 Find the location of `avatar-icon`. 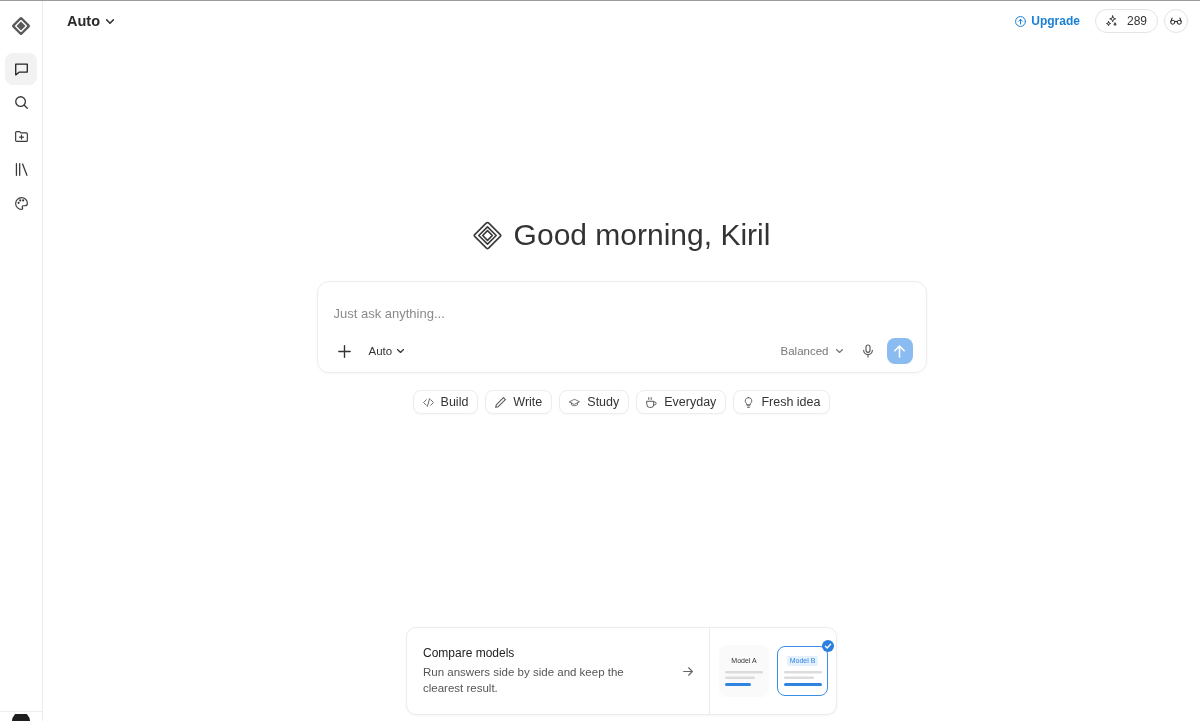

avatar-icon is located at coordinates (21, 717).